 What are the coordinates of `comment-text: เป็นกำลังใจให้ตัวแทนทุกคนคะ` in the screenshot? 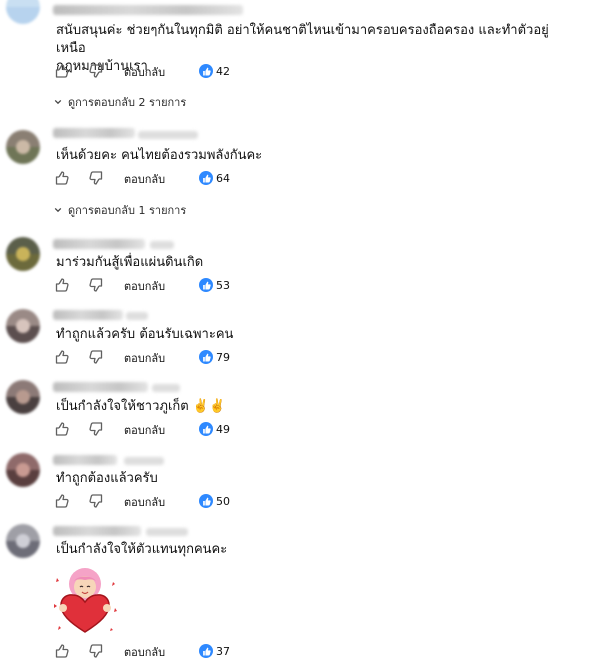 It's located at (142, 549).